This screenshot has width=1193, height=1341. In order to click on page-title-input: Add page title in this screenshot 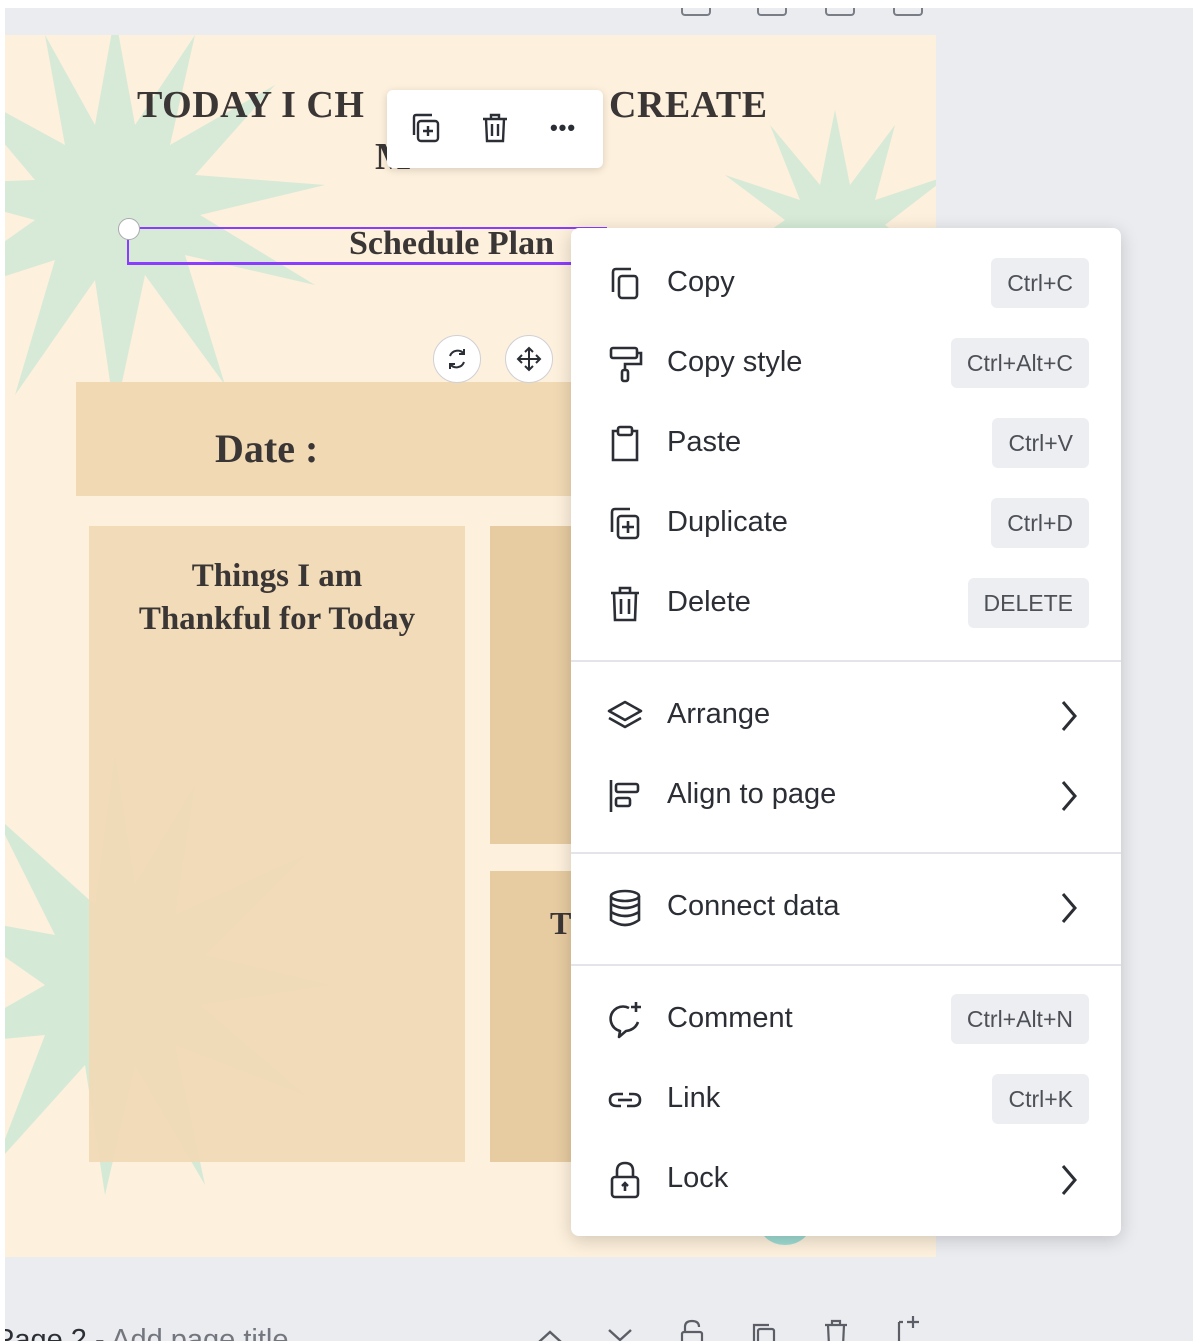, I will do `click(199, 1332)`.